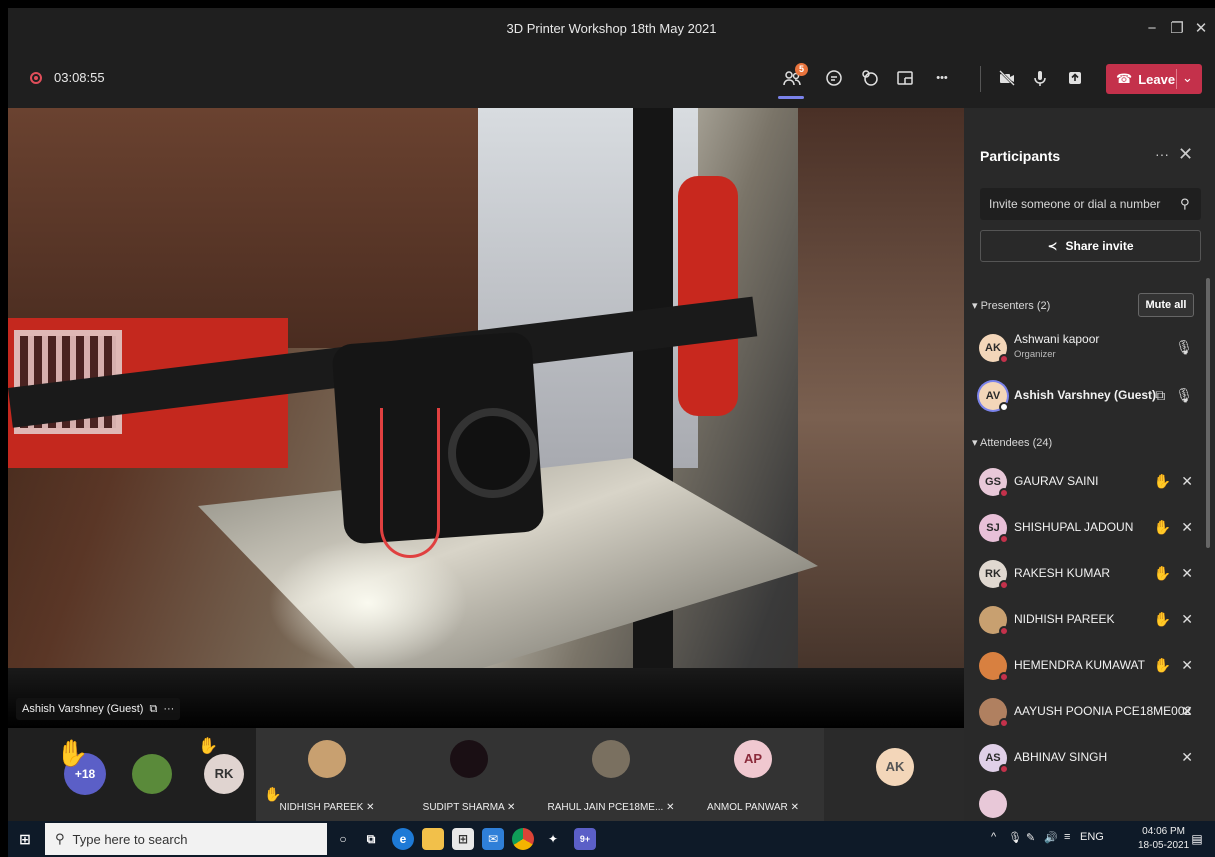 The width and height of the screenshot is (1215, 857). What do you see at coordinates (611, 79) in the screenshot?
I see `meeting-toolbar: 03:08:55 5 ••• ☎ Leave ⌄` at bounding box center [611, 79].